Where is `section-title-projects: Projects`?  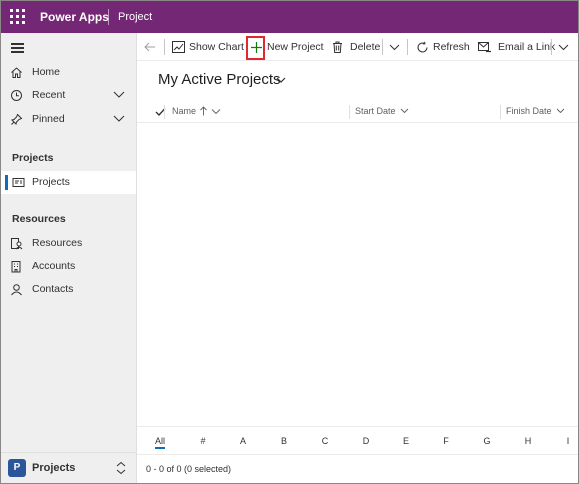 section-title-projects: Projects is located at coordinates (33, 158).